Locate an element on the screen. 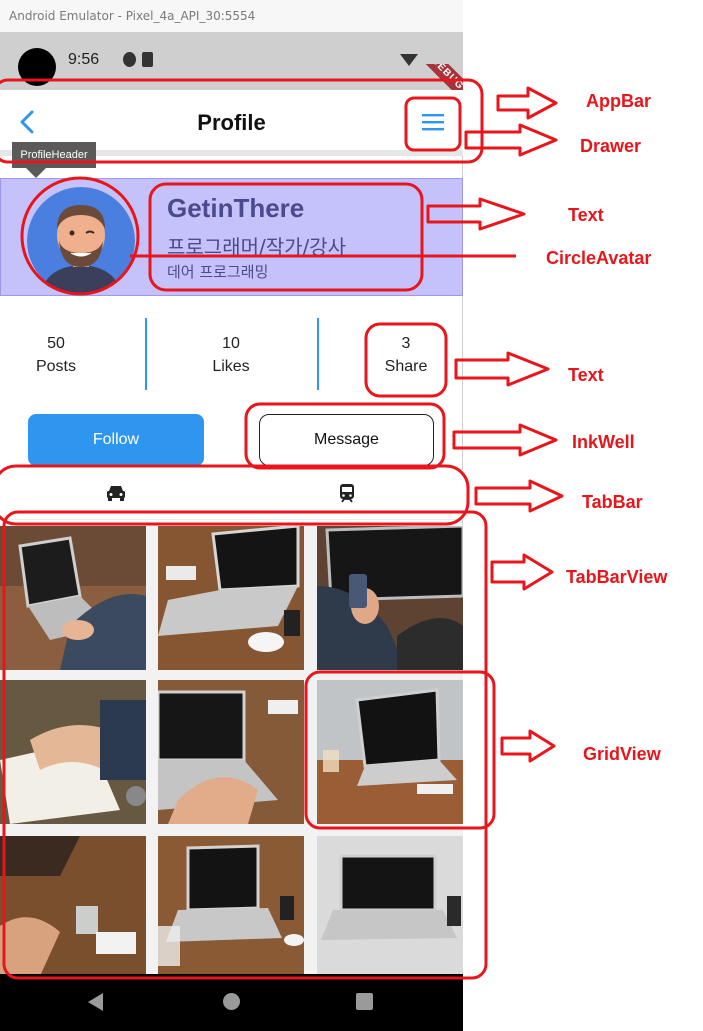 This screenshot has width=703, height=1031. profile-header: GetinThere 프로그래머/작가/강사 데어 프로그래밍 is located at coordinates (231, 237).